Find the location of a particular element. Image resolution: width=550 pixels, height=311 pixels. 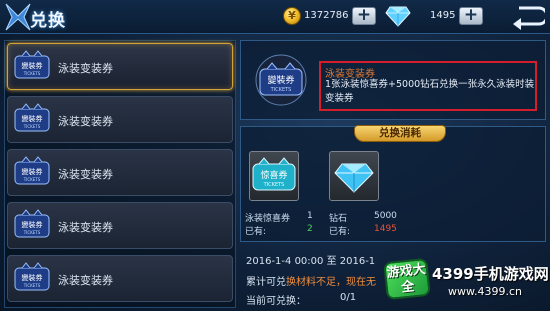

limit-prefix: 累计可兑 is located at coordinates (266, 282).